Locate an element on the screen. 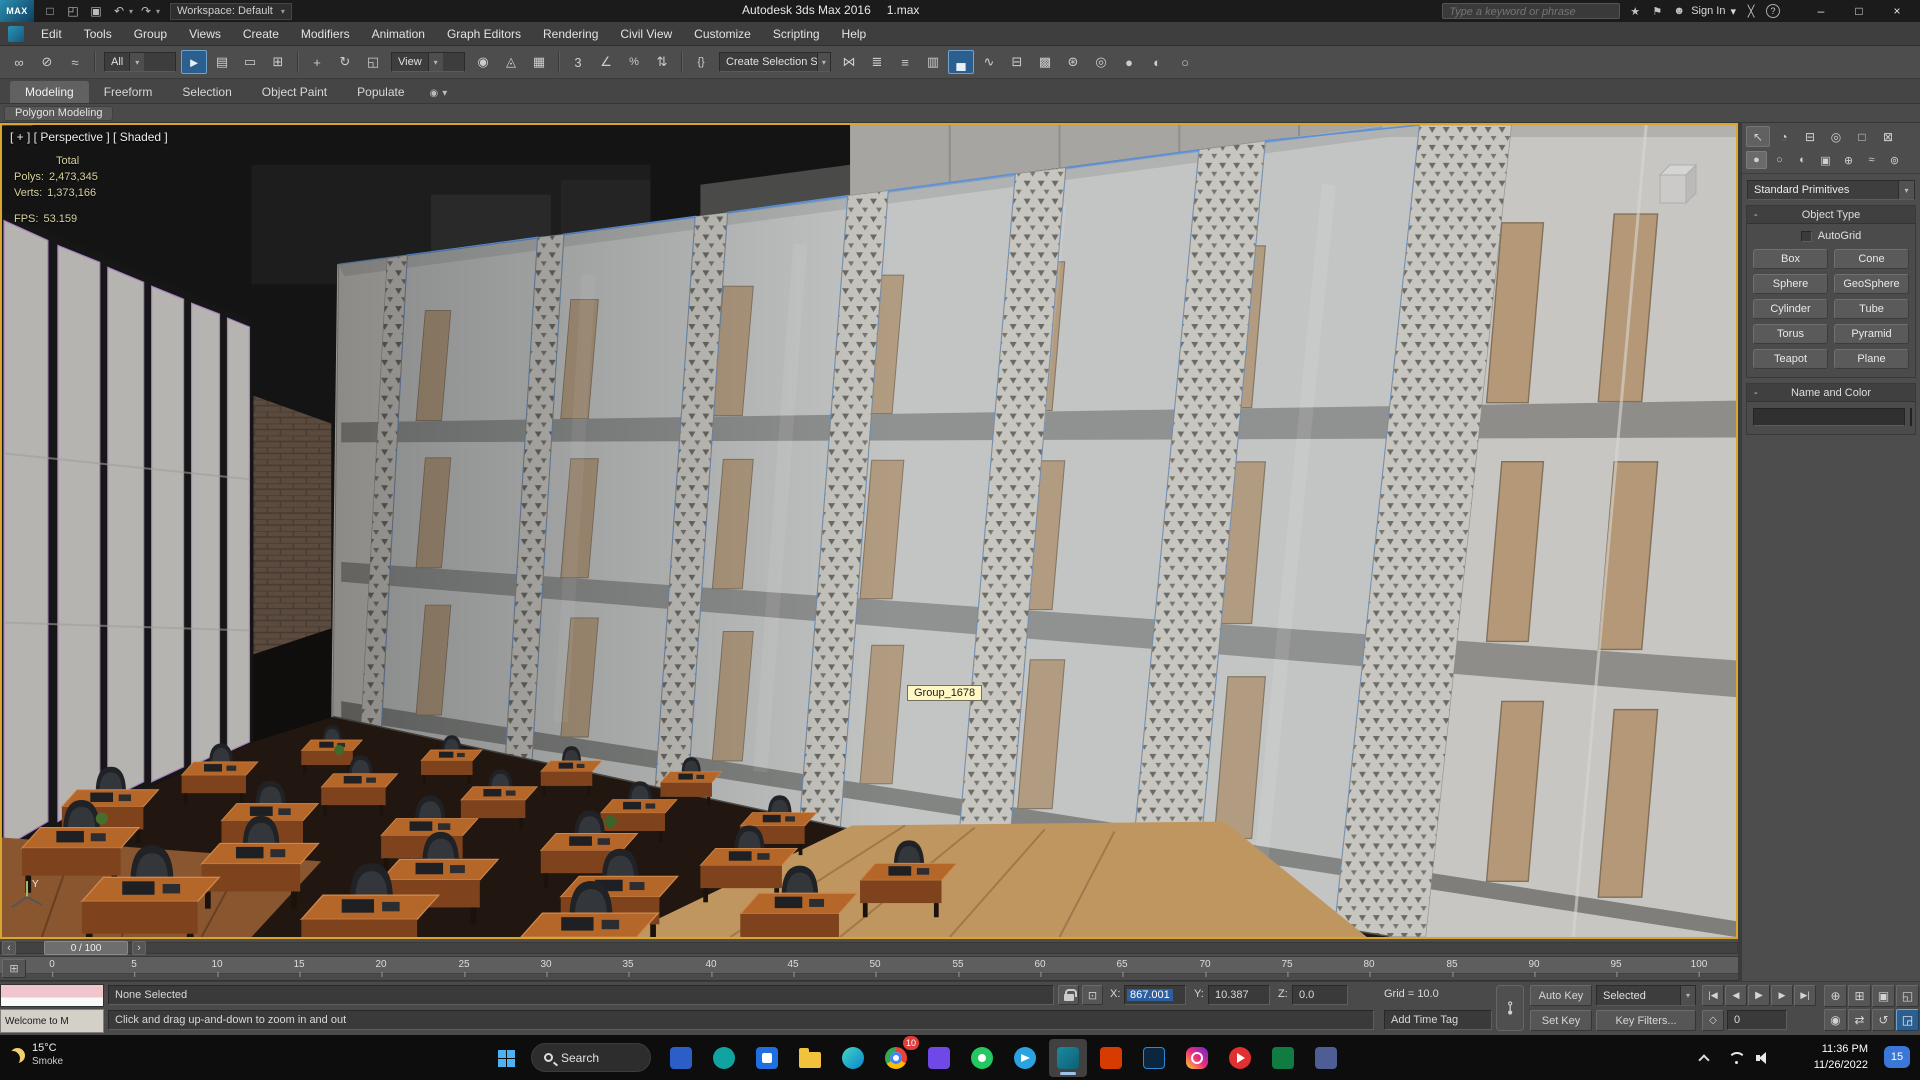 This screenshot has width=1920, height=1080. zoom-extents-icon: ▣ is located at coordinates (1883, 996).